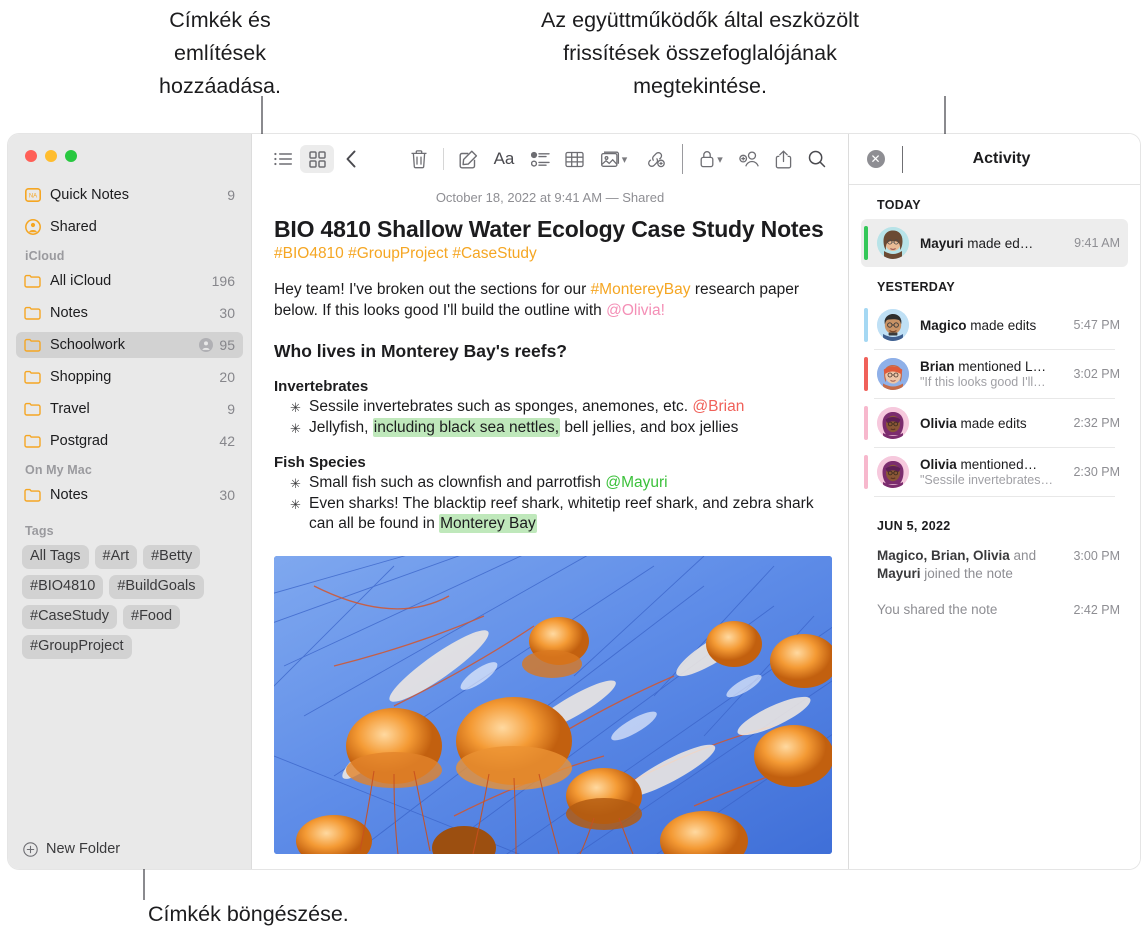 The height and width of the screenshot is (939, 1146). Describe the element at coordinates (129, 313) in the screenshot. I see `sidebar-item-notes-icloud: Notes 30` at that location.